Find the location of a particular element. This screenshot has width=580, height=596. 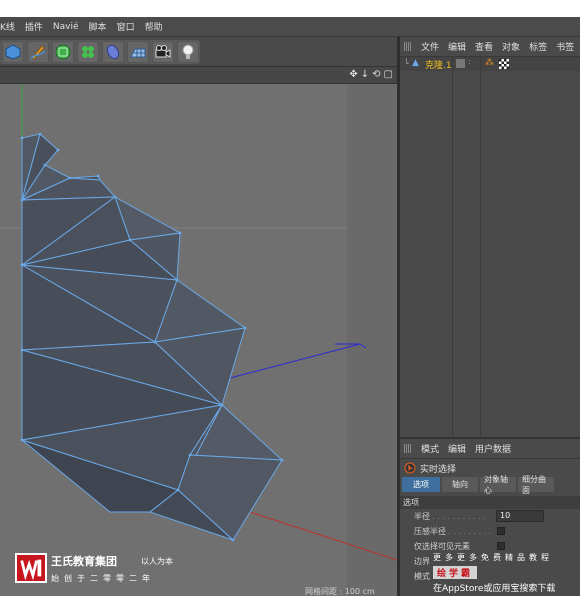

logo-title: 王氏教育集团 is located at coordinates (84, 561).